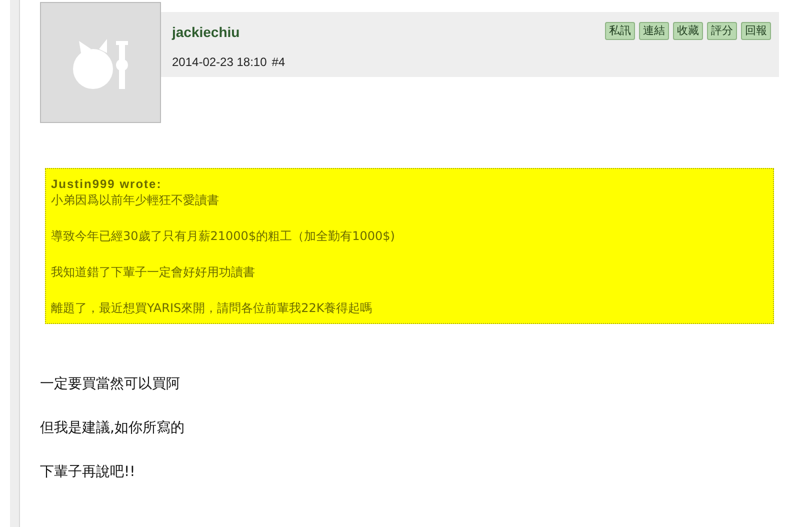 This screenshot has width=800, height=527. What do you see at coordinates (756, 31) in the screenshot?
I see `action-button: 回報` at bounding box center [756, 31].